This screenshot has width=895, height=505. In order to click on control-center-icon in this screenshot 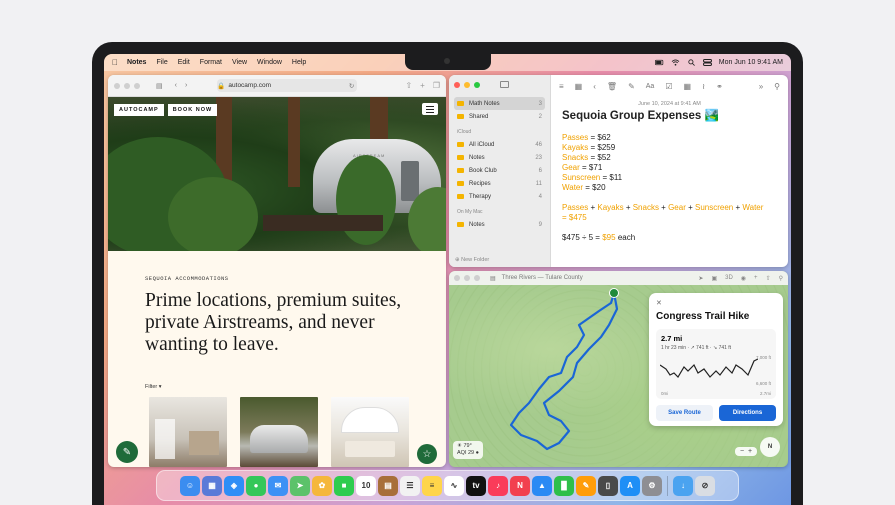, I will do `click(707, 62)`.